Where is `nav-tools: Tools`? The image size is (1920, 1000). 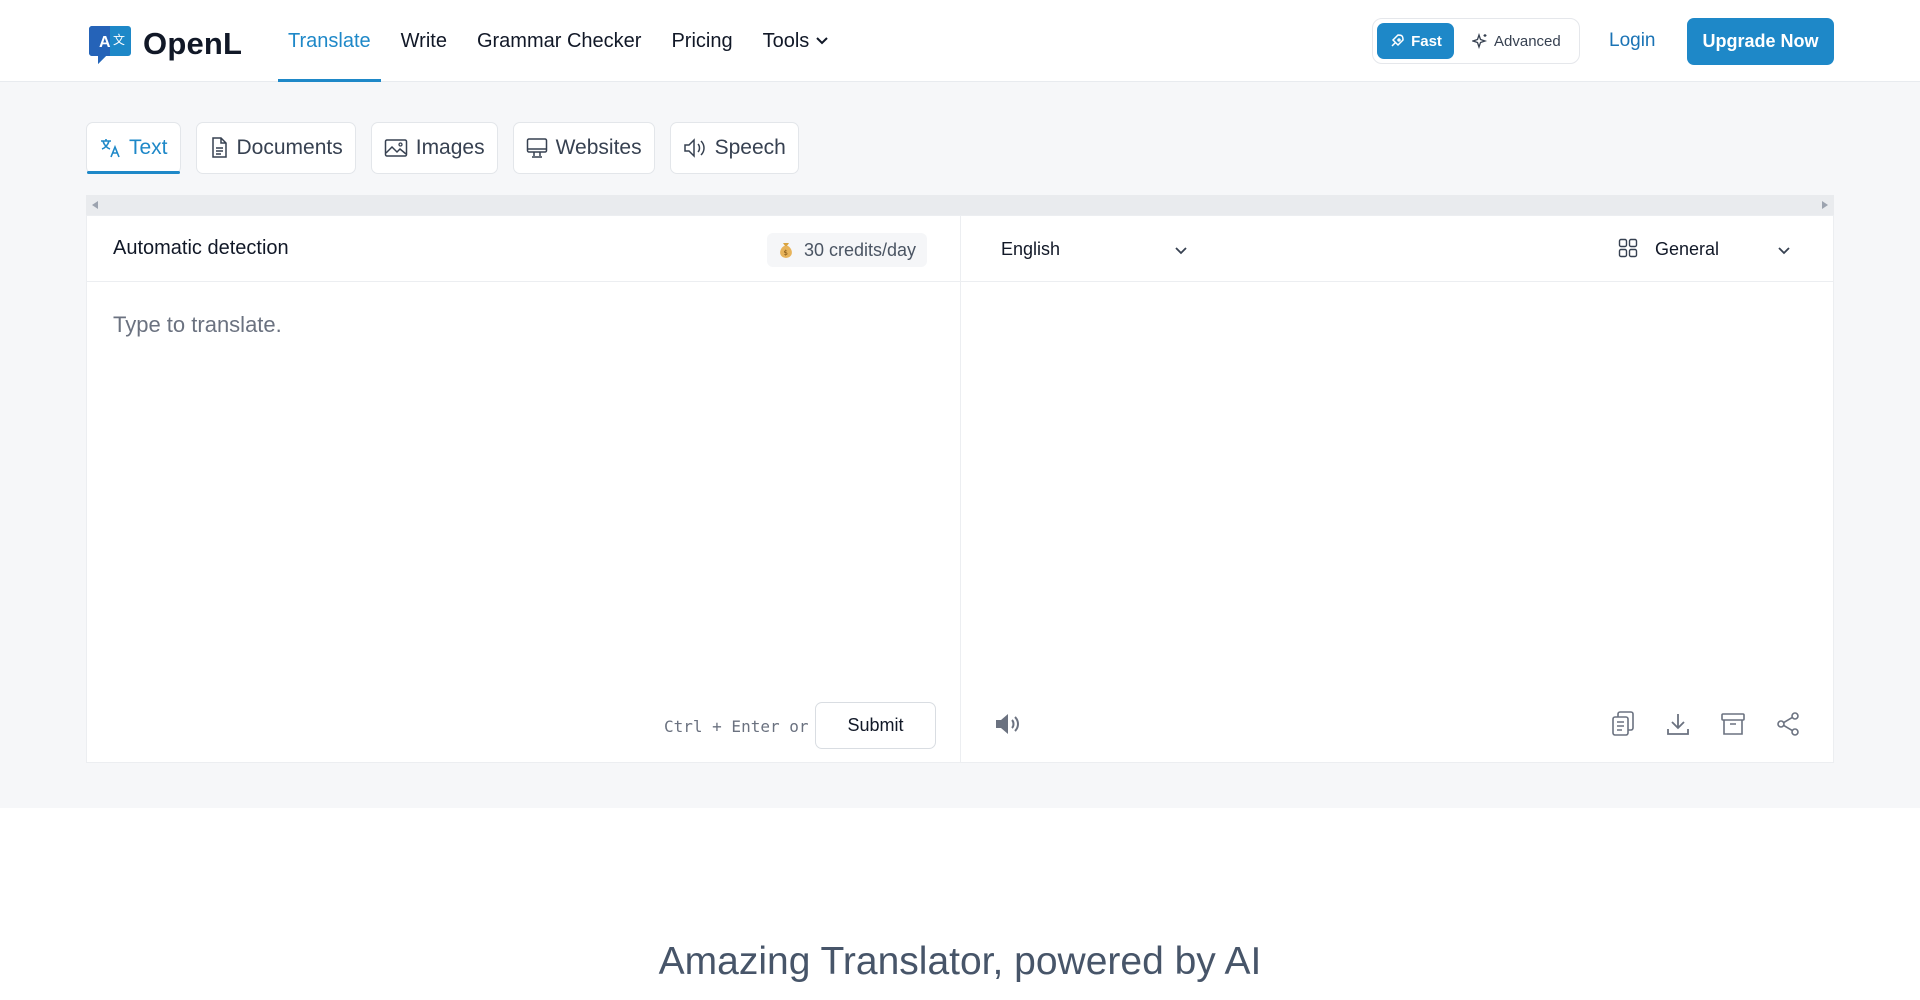 nav-tools: Tools is located at coordinates (796, 41).